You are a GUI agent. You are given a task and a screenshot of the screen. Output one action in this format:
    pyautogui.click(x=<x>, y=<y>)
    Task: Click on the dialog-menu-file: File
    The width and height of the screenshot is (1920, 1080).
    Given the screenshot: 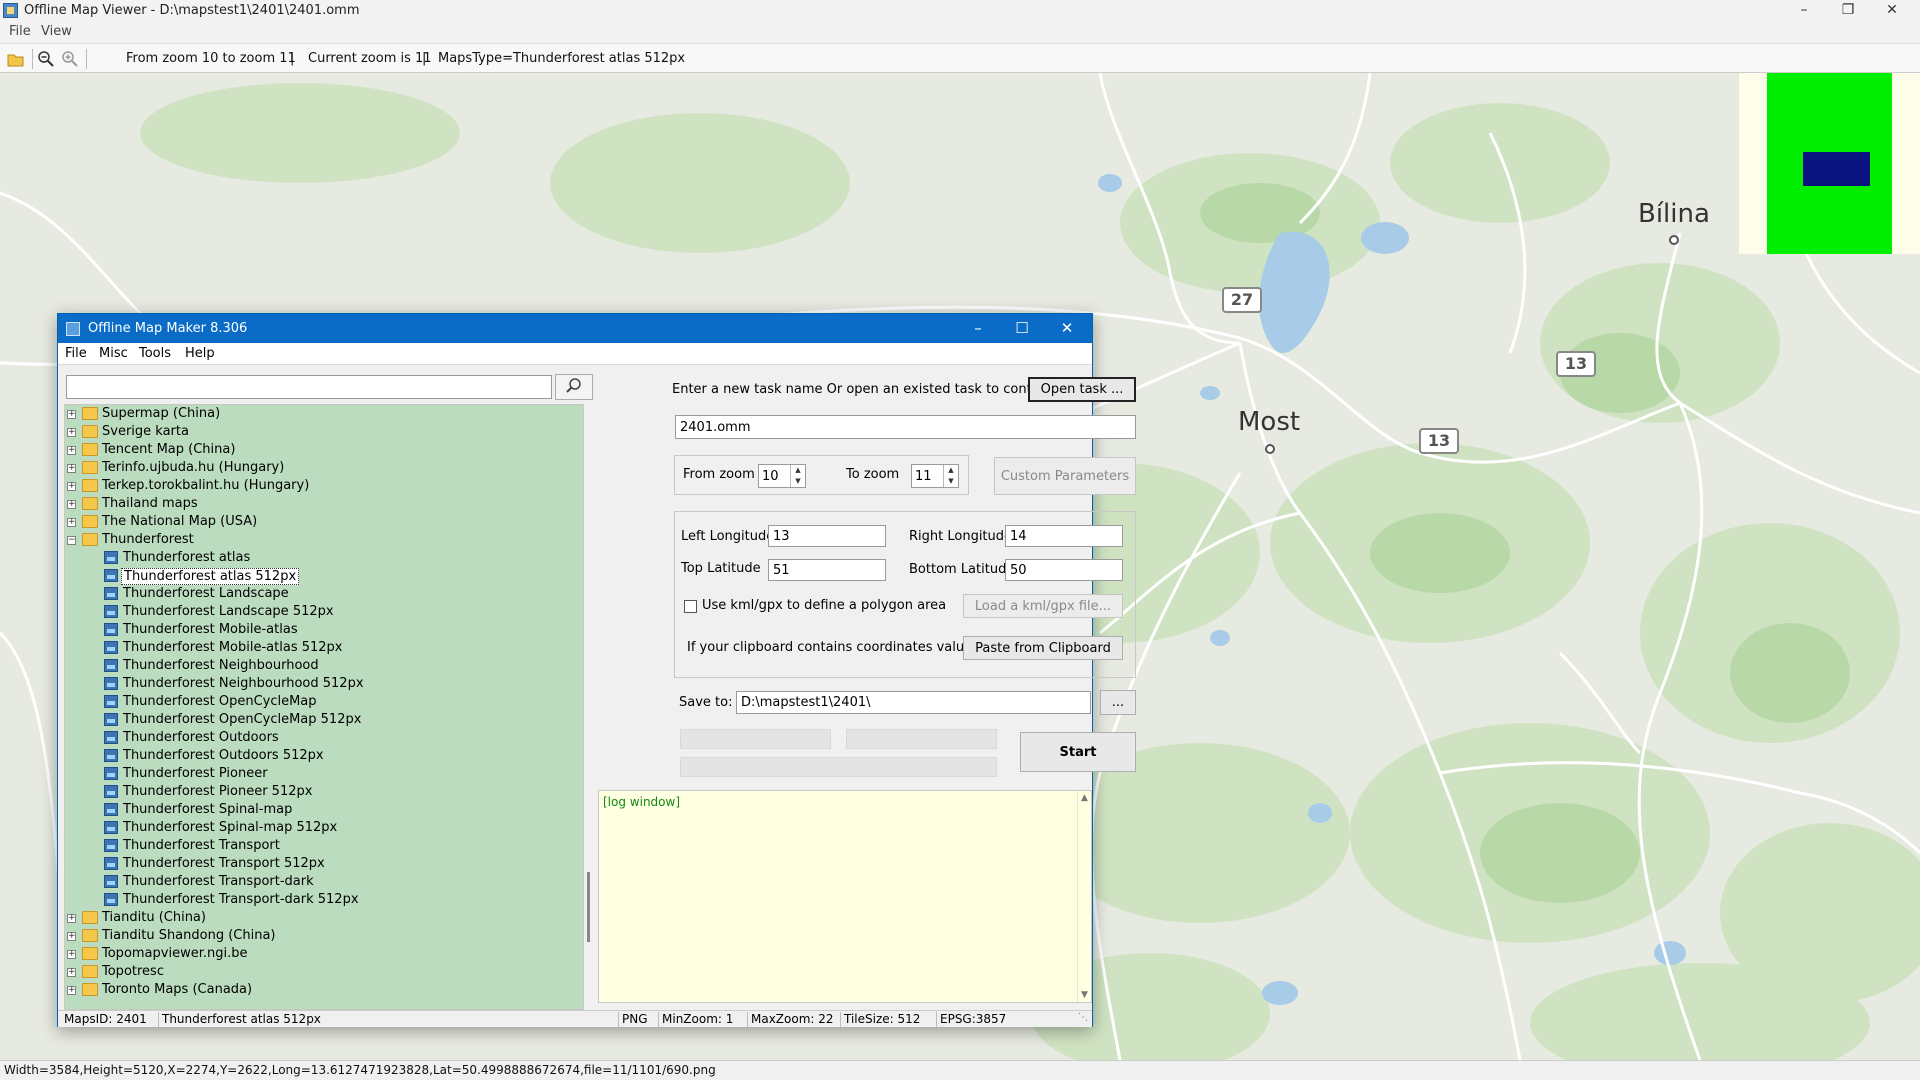 What is the action you would take?
    pyautogui.click(x=76, y=353)
    